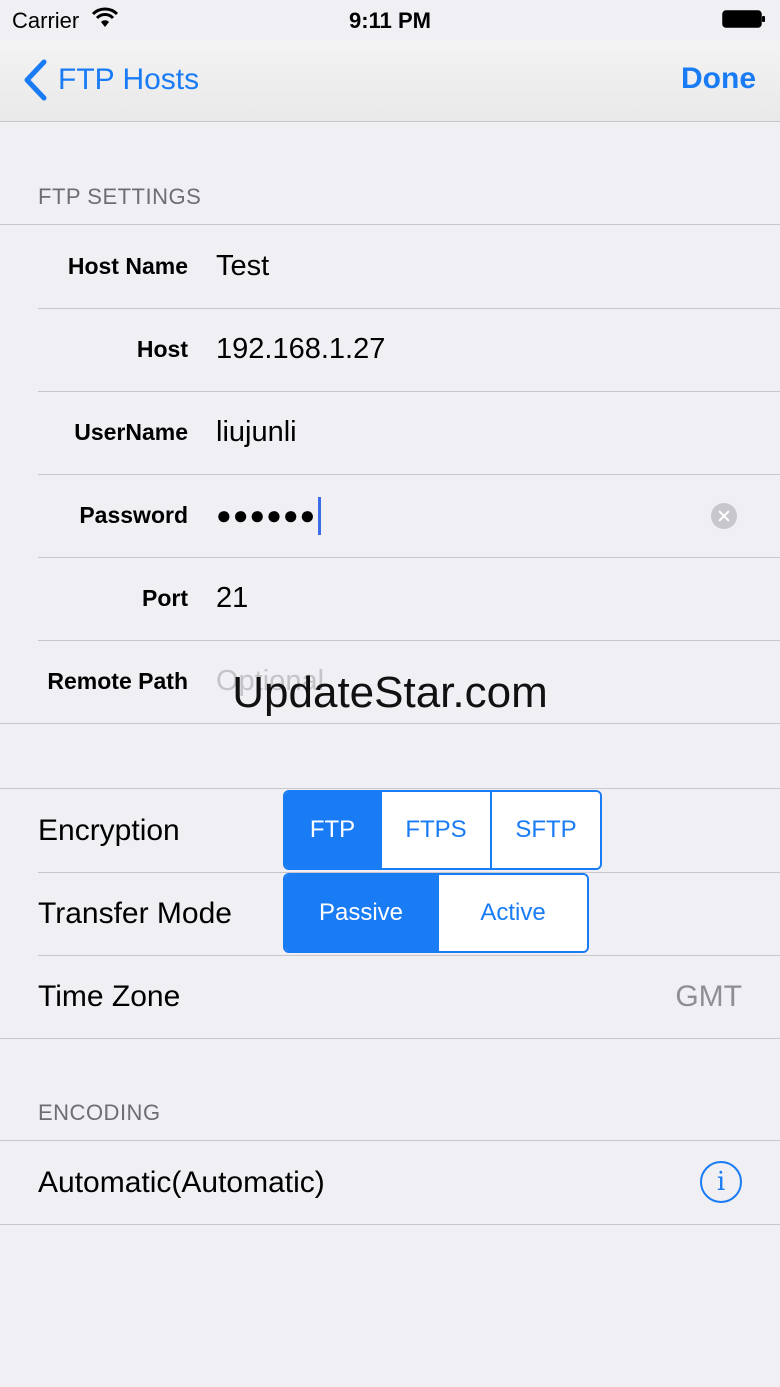 This screenshot has width=780, height=1387. Describe the element at coordinates (117, 681) in the screenshot. I see `remote-path-label: Remote Path` at that location.